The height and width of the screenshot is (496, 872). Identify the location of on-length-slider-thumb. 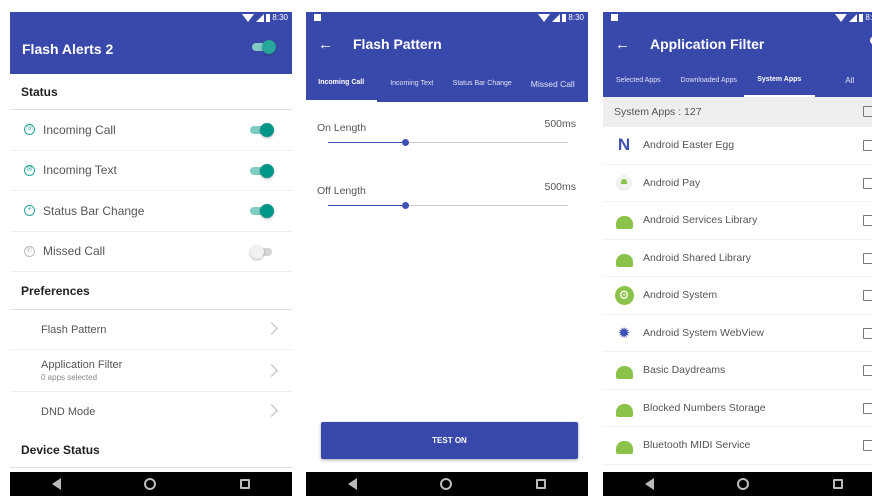
(405, 142).